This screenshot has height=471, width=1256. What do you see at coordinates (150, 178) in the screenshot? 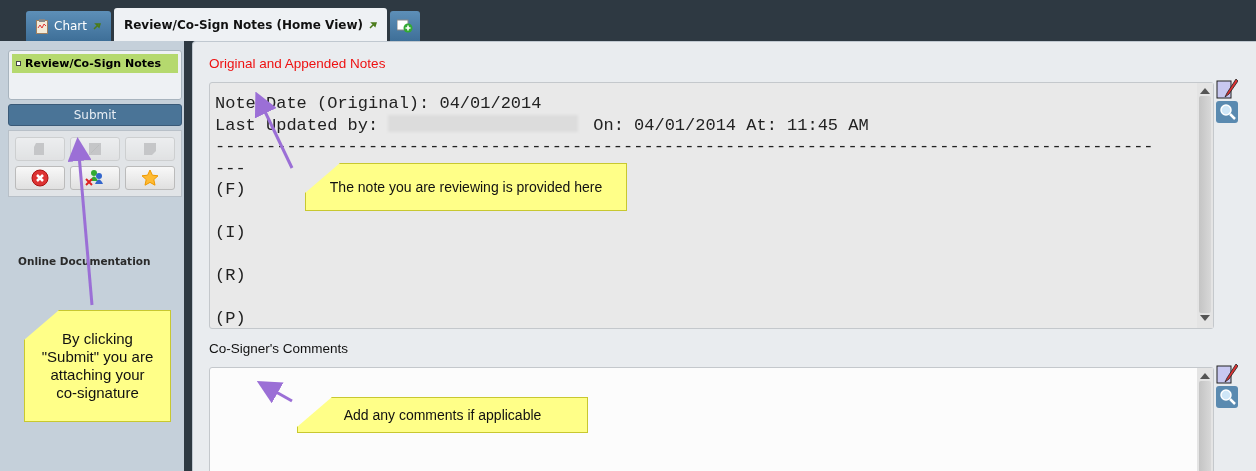
I see `star-icon` at bounding box center [150, 178].